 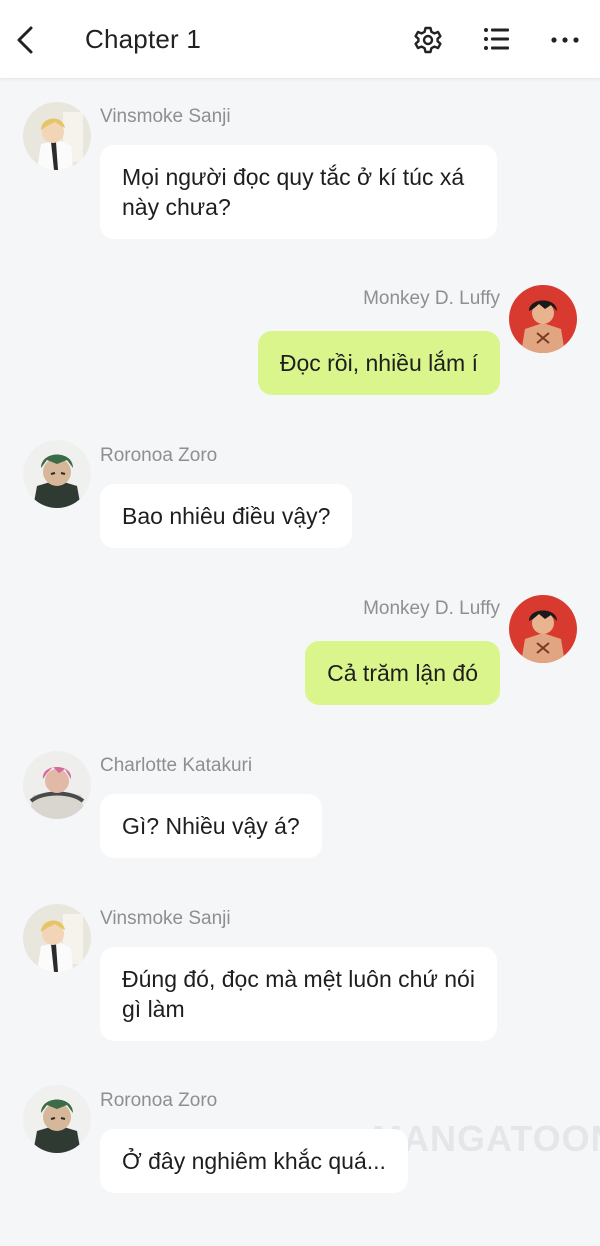 I want to click on message-bubble: Gì? Nhiều vậy á?, so click(x=211, y=826).